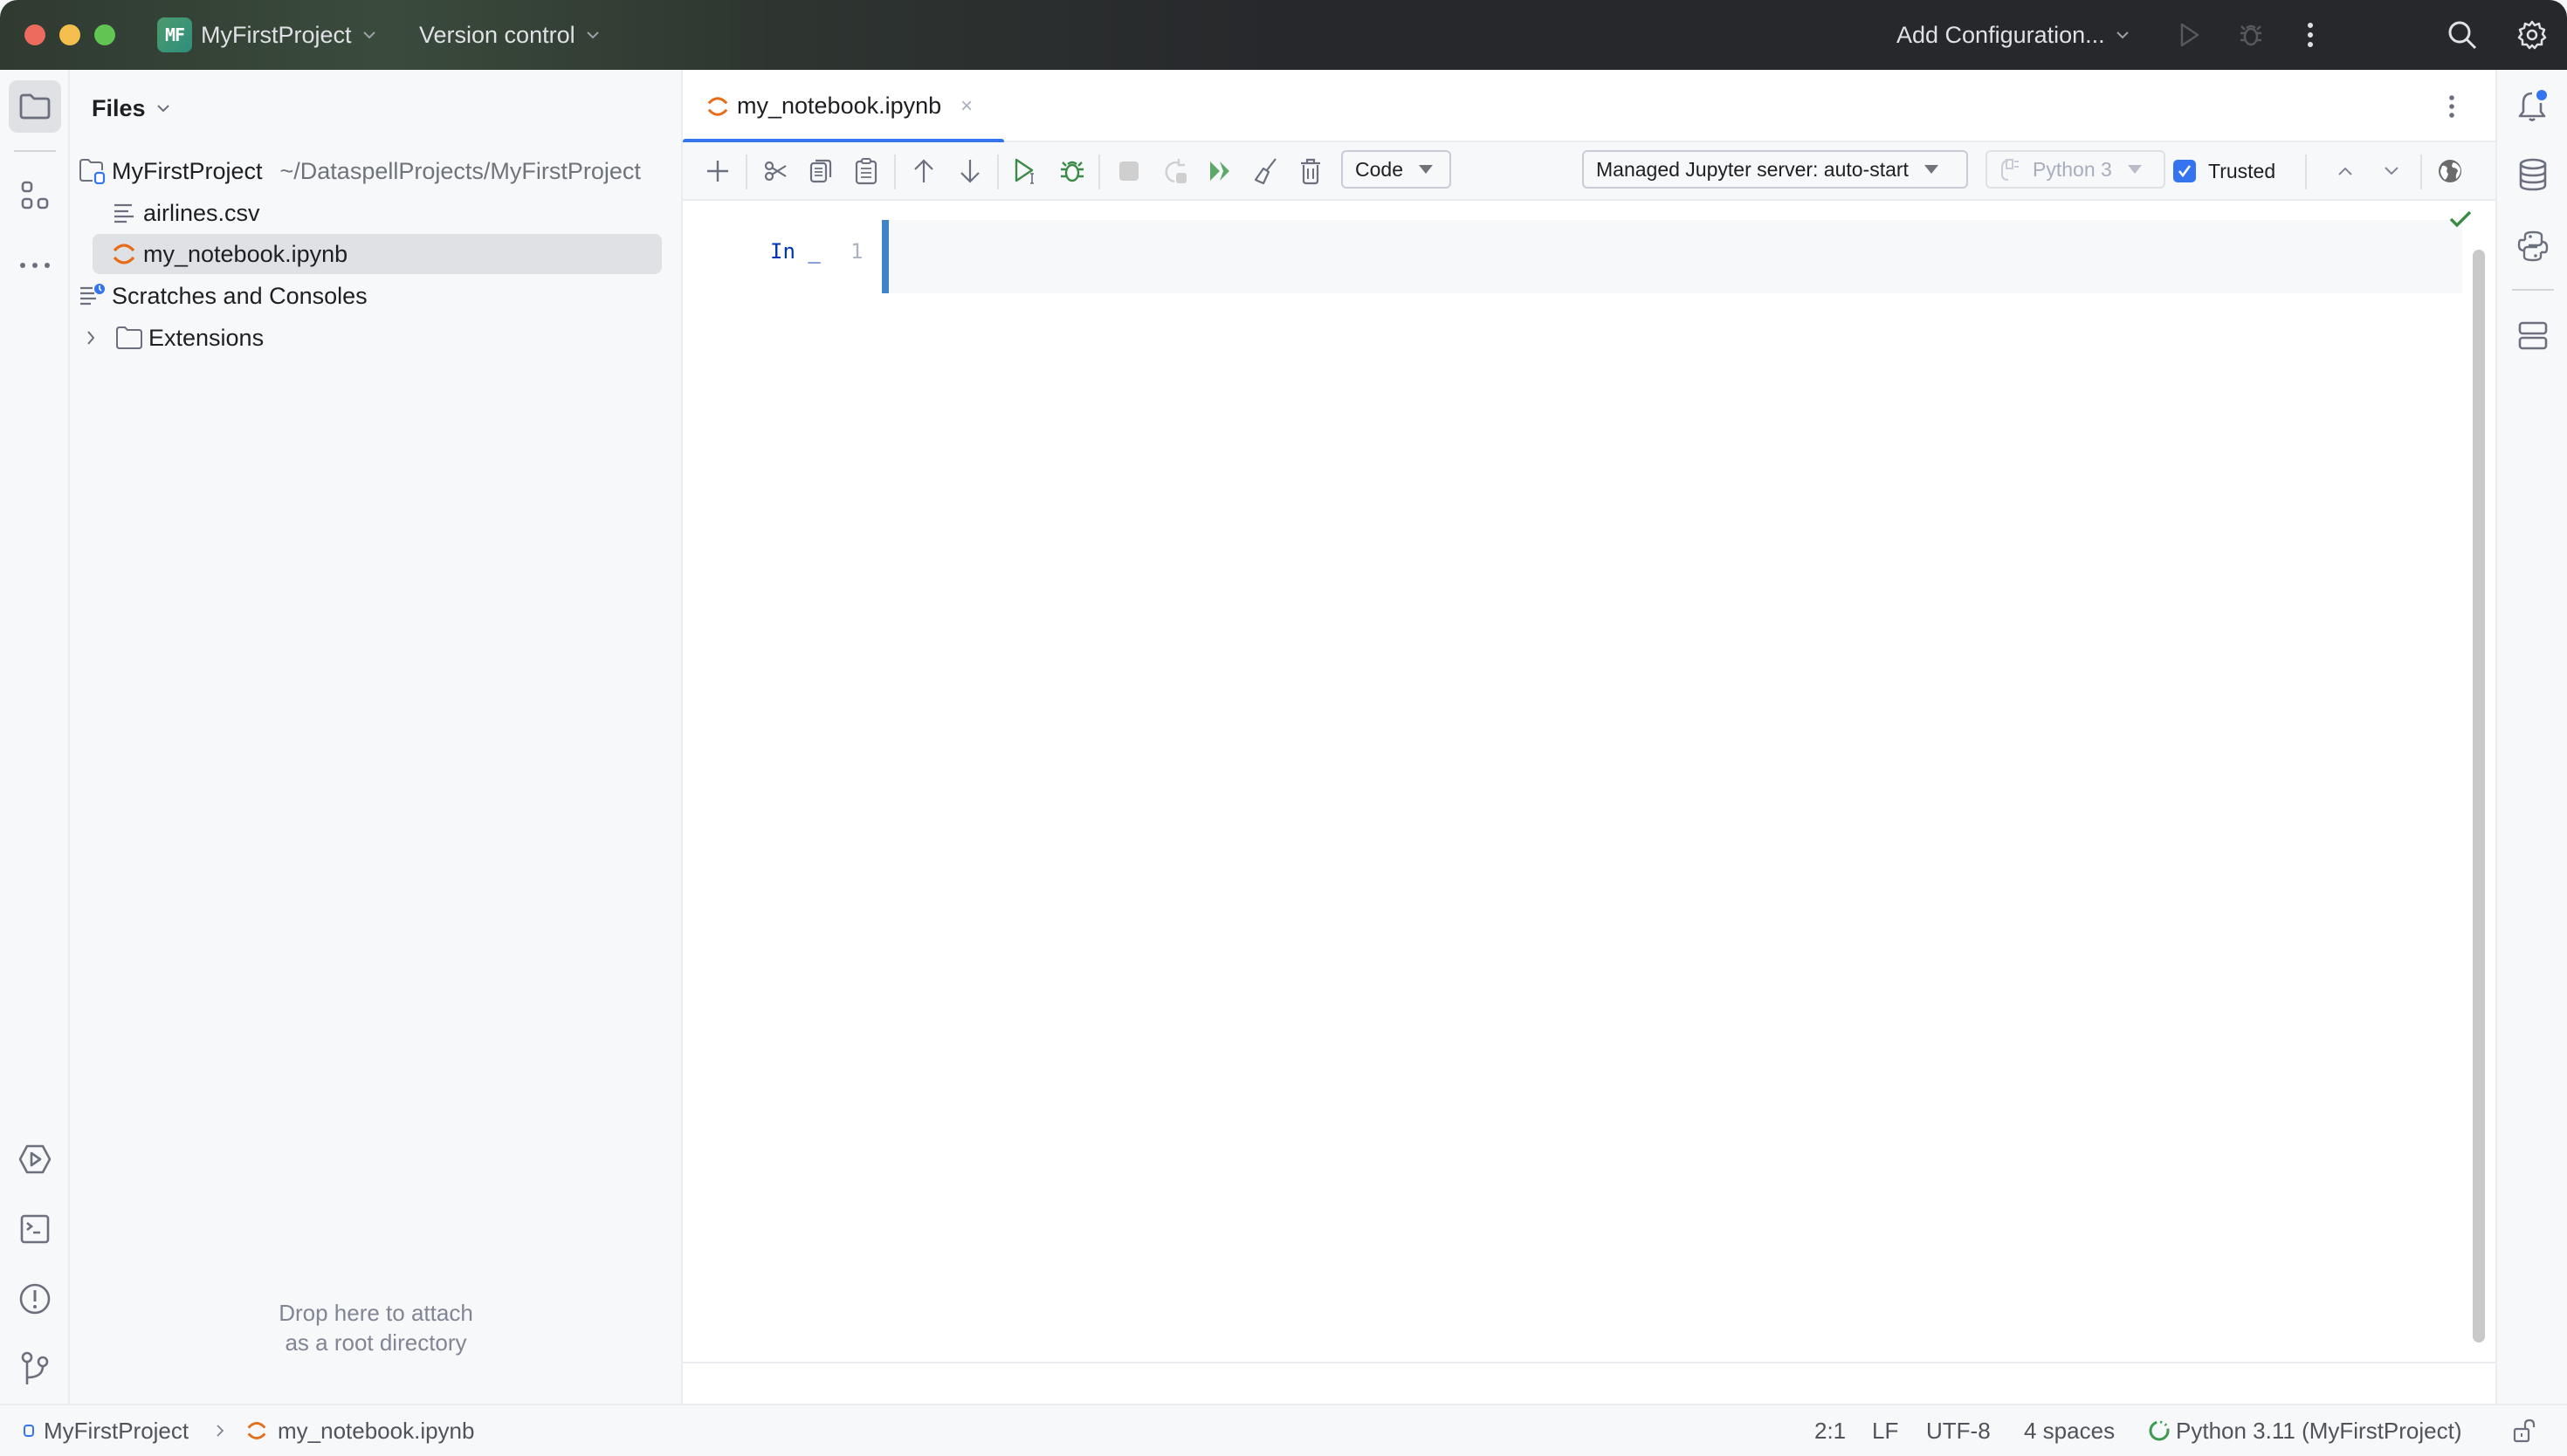 The height and width of the screenshot is (1456, 2567). I want to click on globe-icon, so click(2450, 171).